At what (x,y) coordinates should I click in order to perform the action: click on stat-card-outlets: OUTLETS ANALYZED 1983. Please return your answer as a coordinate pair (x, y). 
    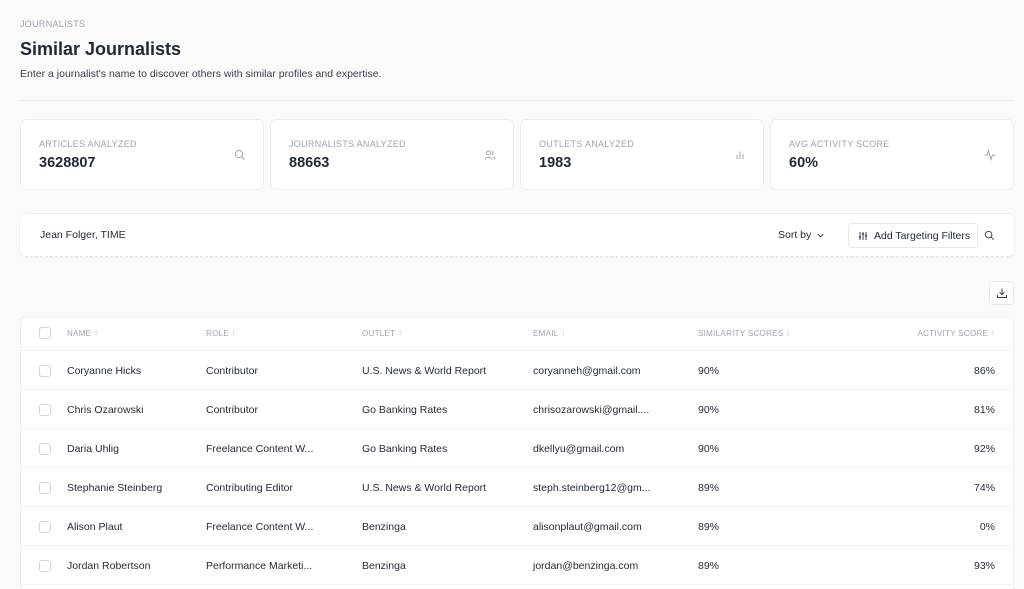
    Looking at the image, I should click on (642, 154).